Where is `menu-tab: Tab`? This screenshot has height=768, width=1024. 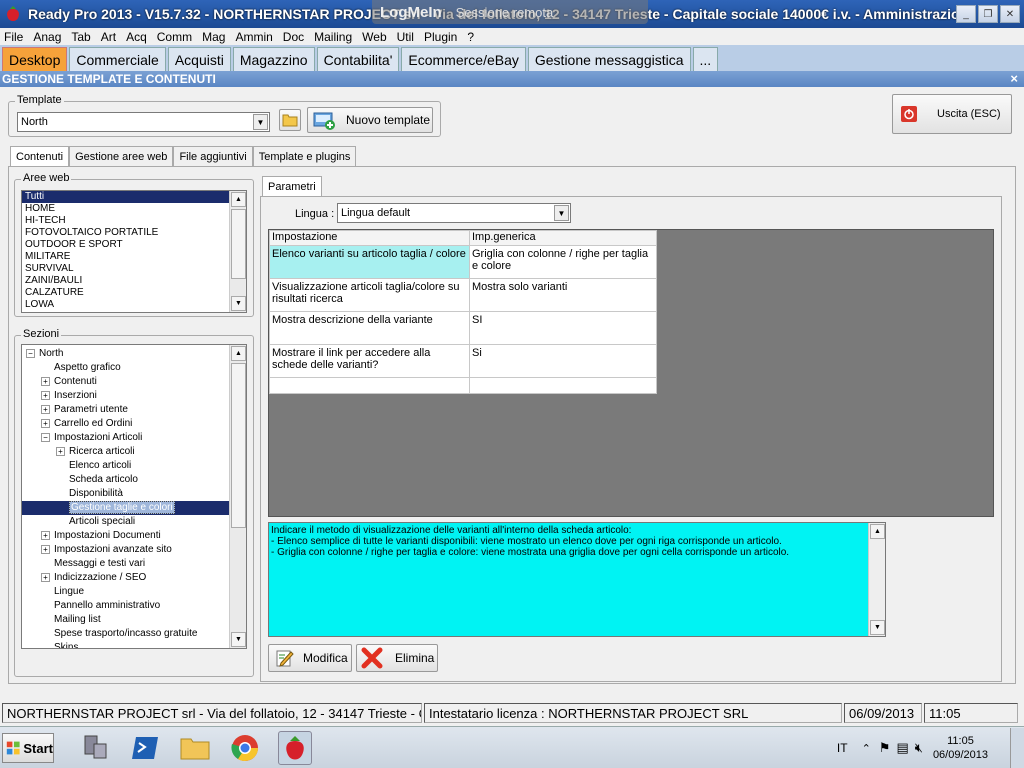 menu-tab: Tab is located at coordinates (80, 37).